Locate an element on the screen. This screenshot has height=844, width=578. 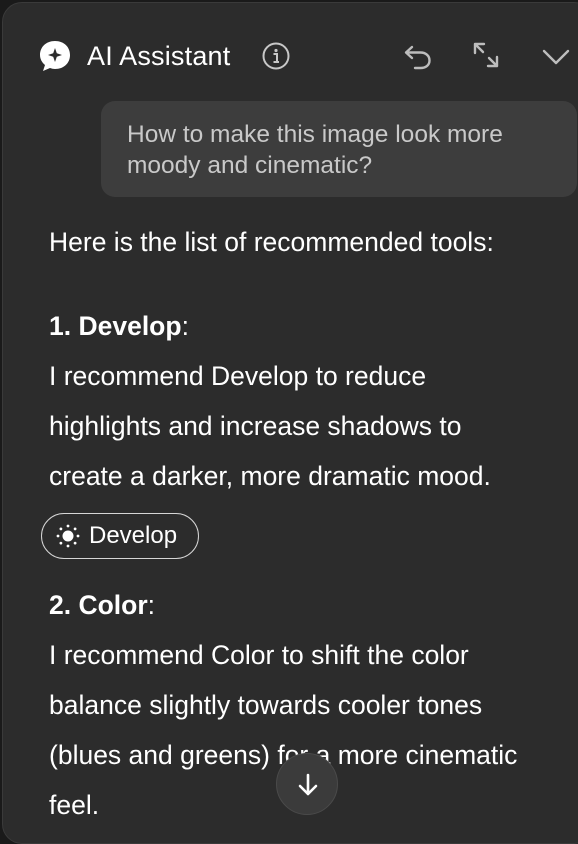
scroll-to-bottom-button is located at coordinates (307, 784).